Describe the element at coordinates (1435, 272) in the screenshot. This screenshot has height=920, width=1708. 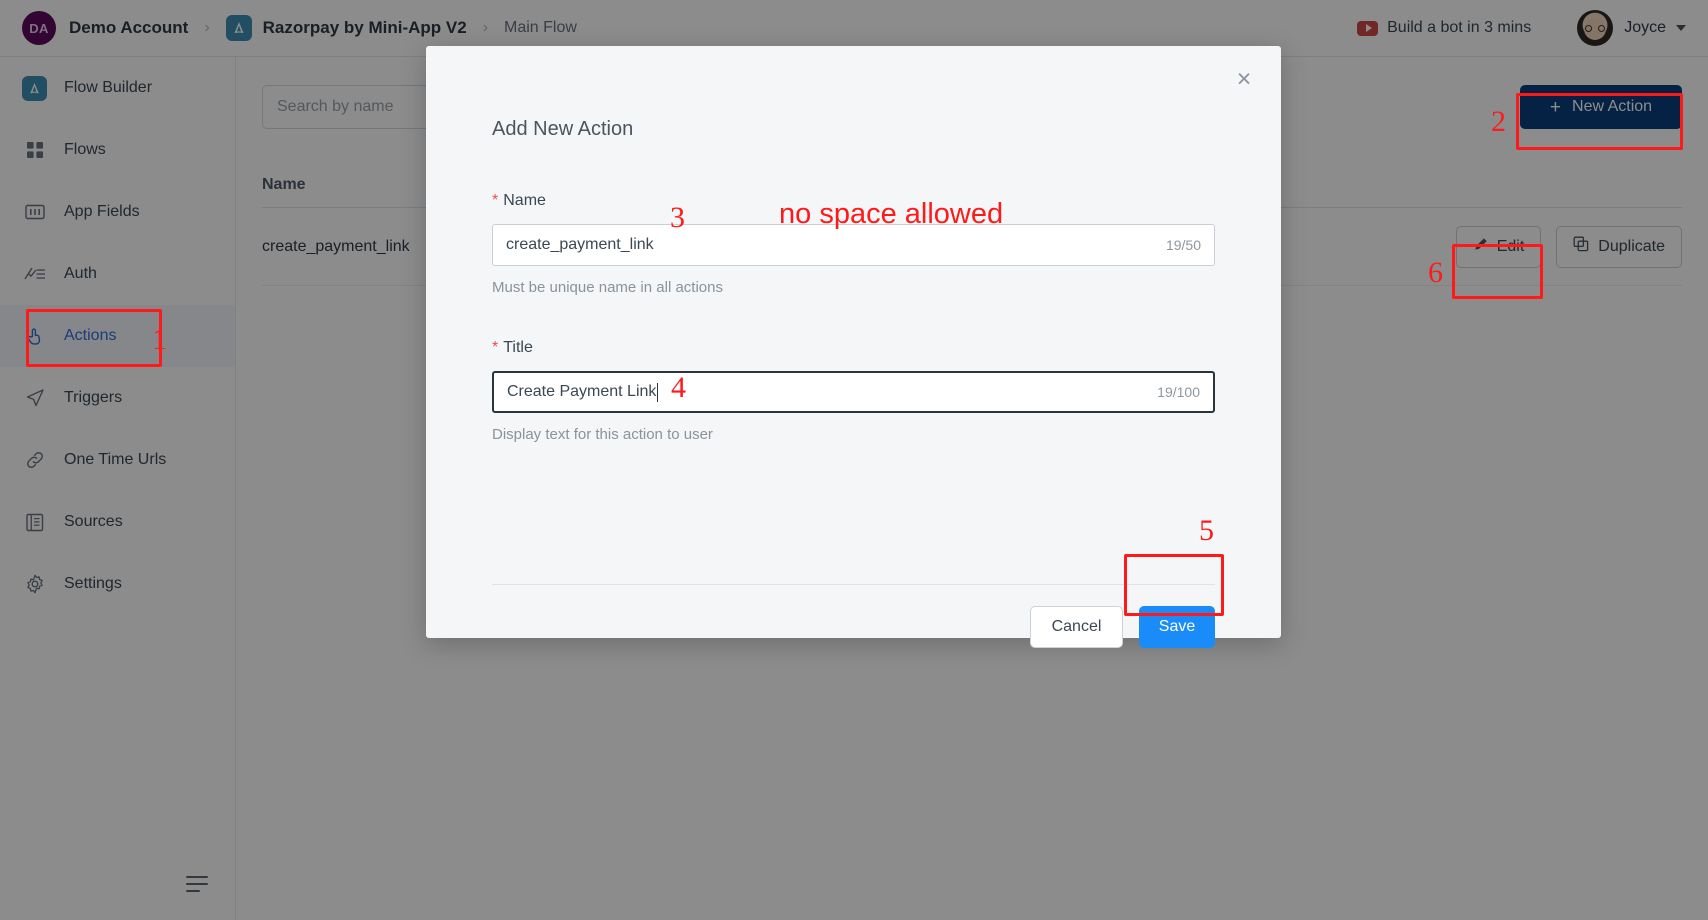
I see `annotation-number-6: 6` at that location.